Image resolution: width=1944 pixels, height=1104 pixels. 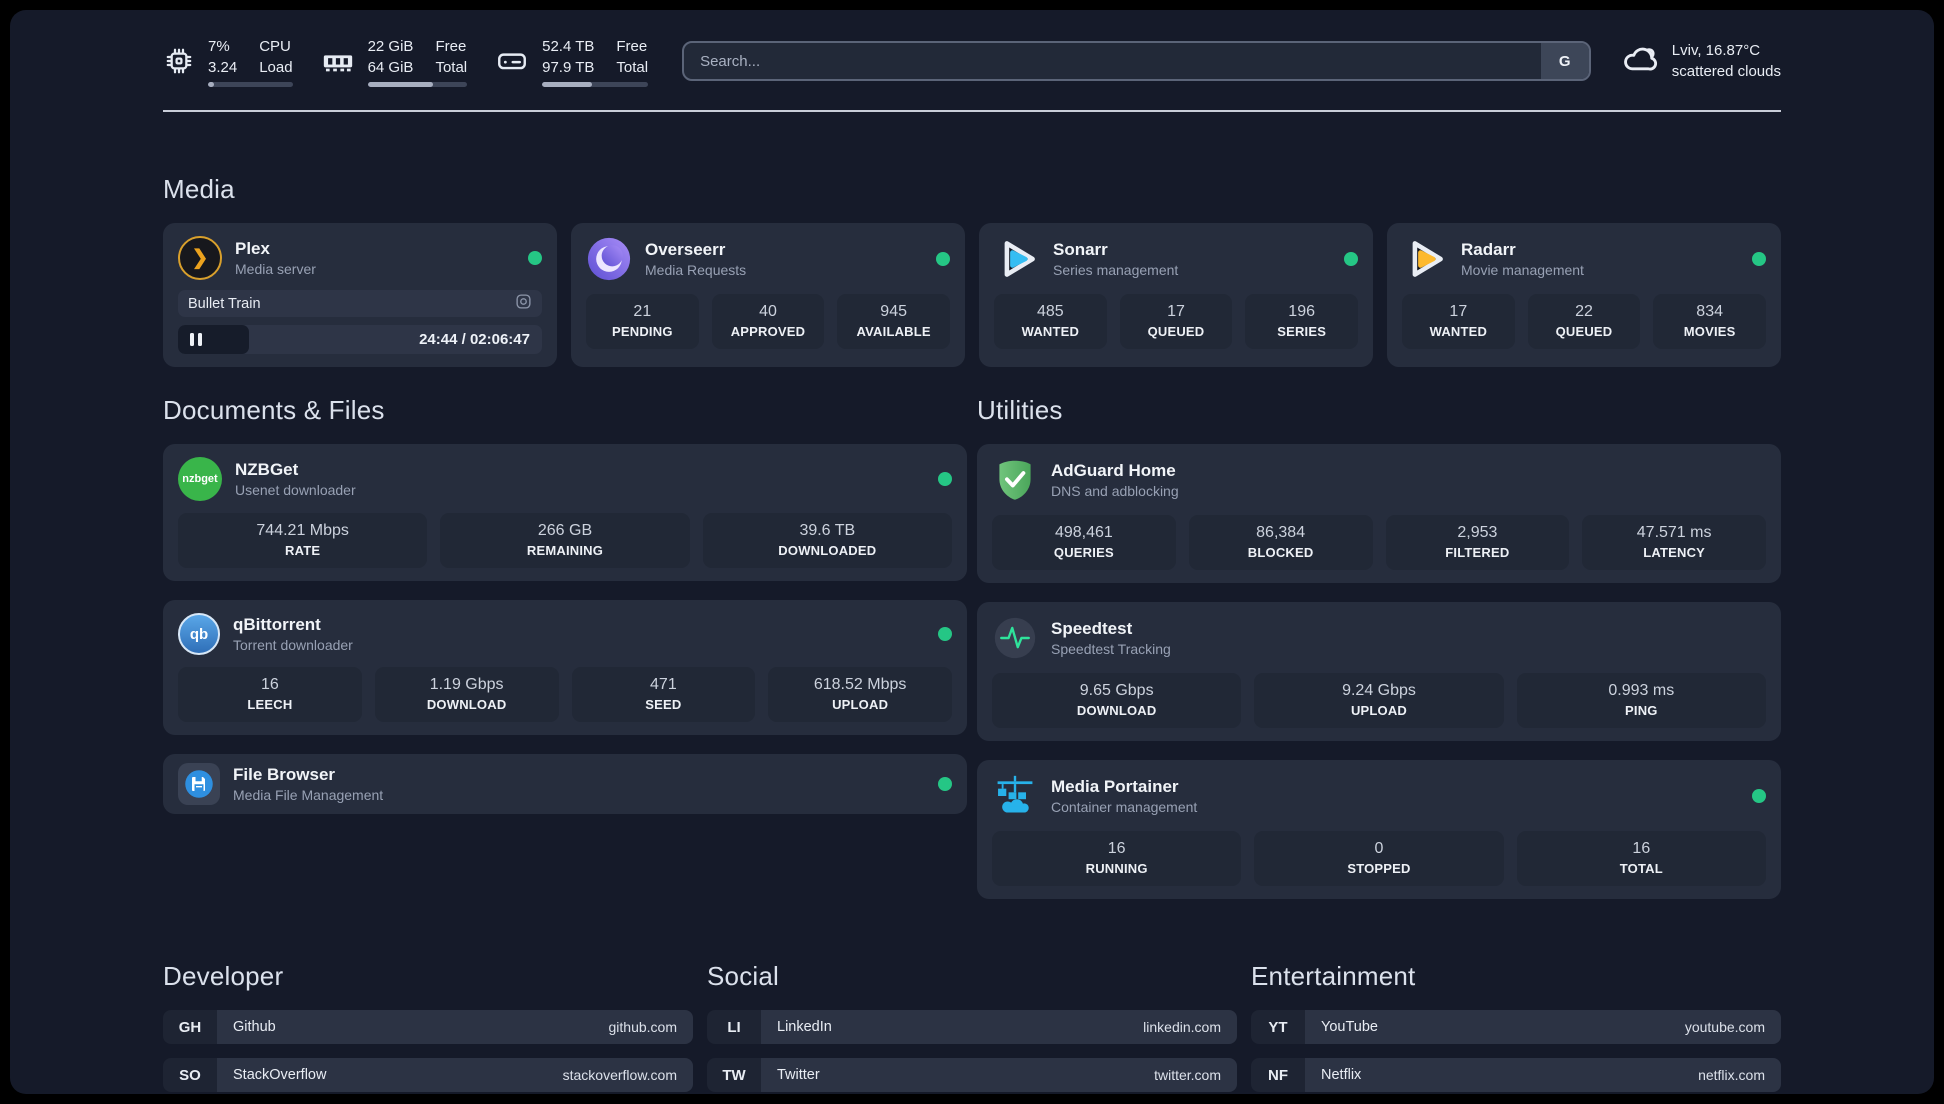 I want to click on search-input, so click(x=1112, y=61).